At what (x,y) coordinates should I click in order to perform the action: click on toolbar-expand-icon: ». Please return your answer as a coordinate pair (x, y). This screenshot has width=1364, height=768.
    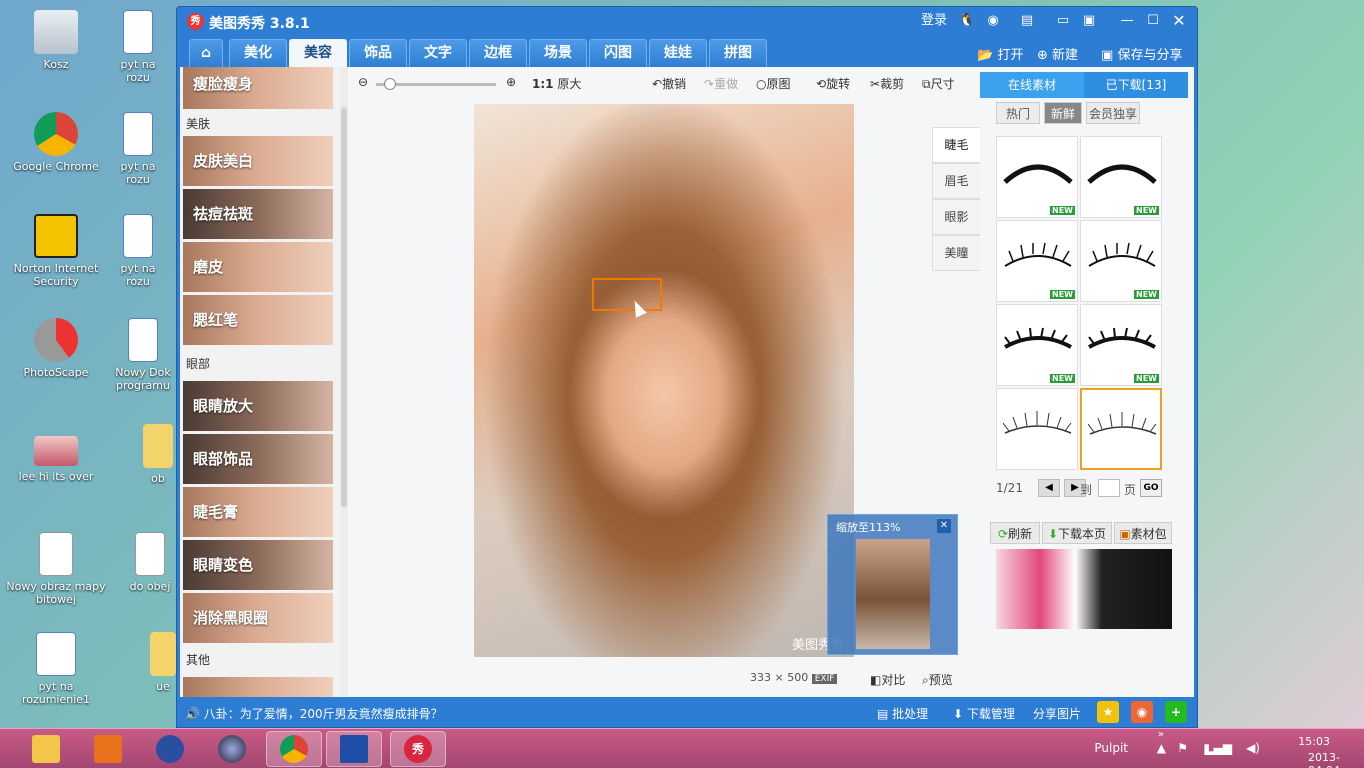
    Looking at the image, I should click on (1161, 734).